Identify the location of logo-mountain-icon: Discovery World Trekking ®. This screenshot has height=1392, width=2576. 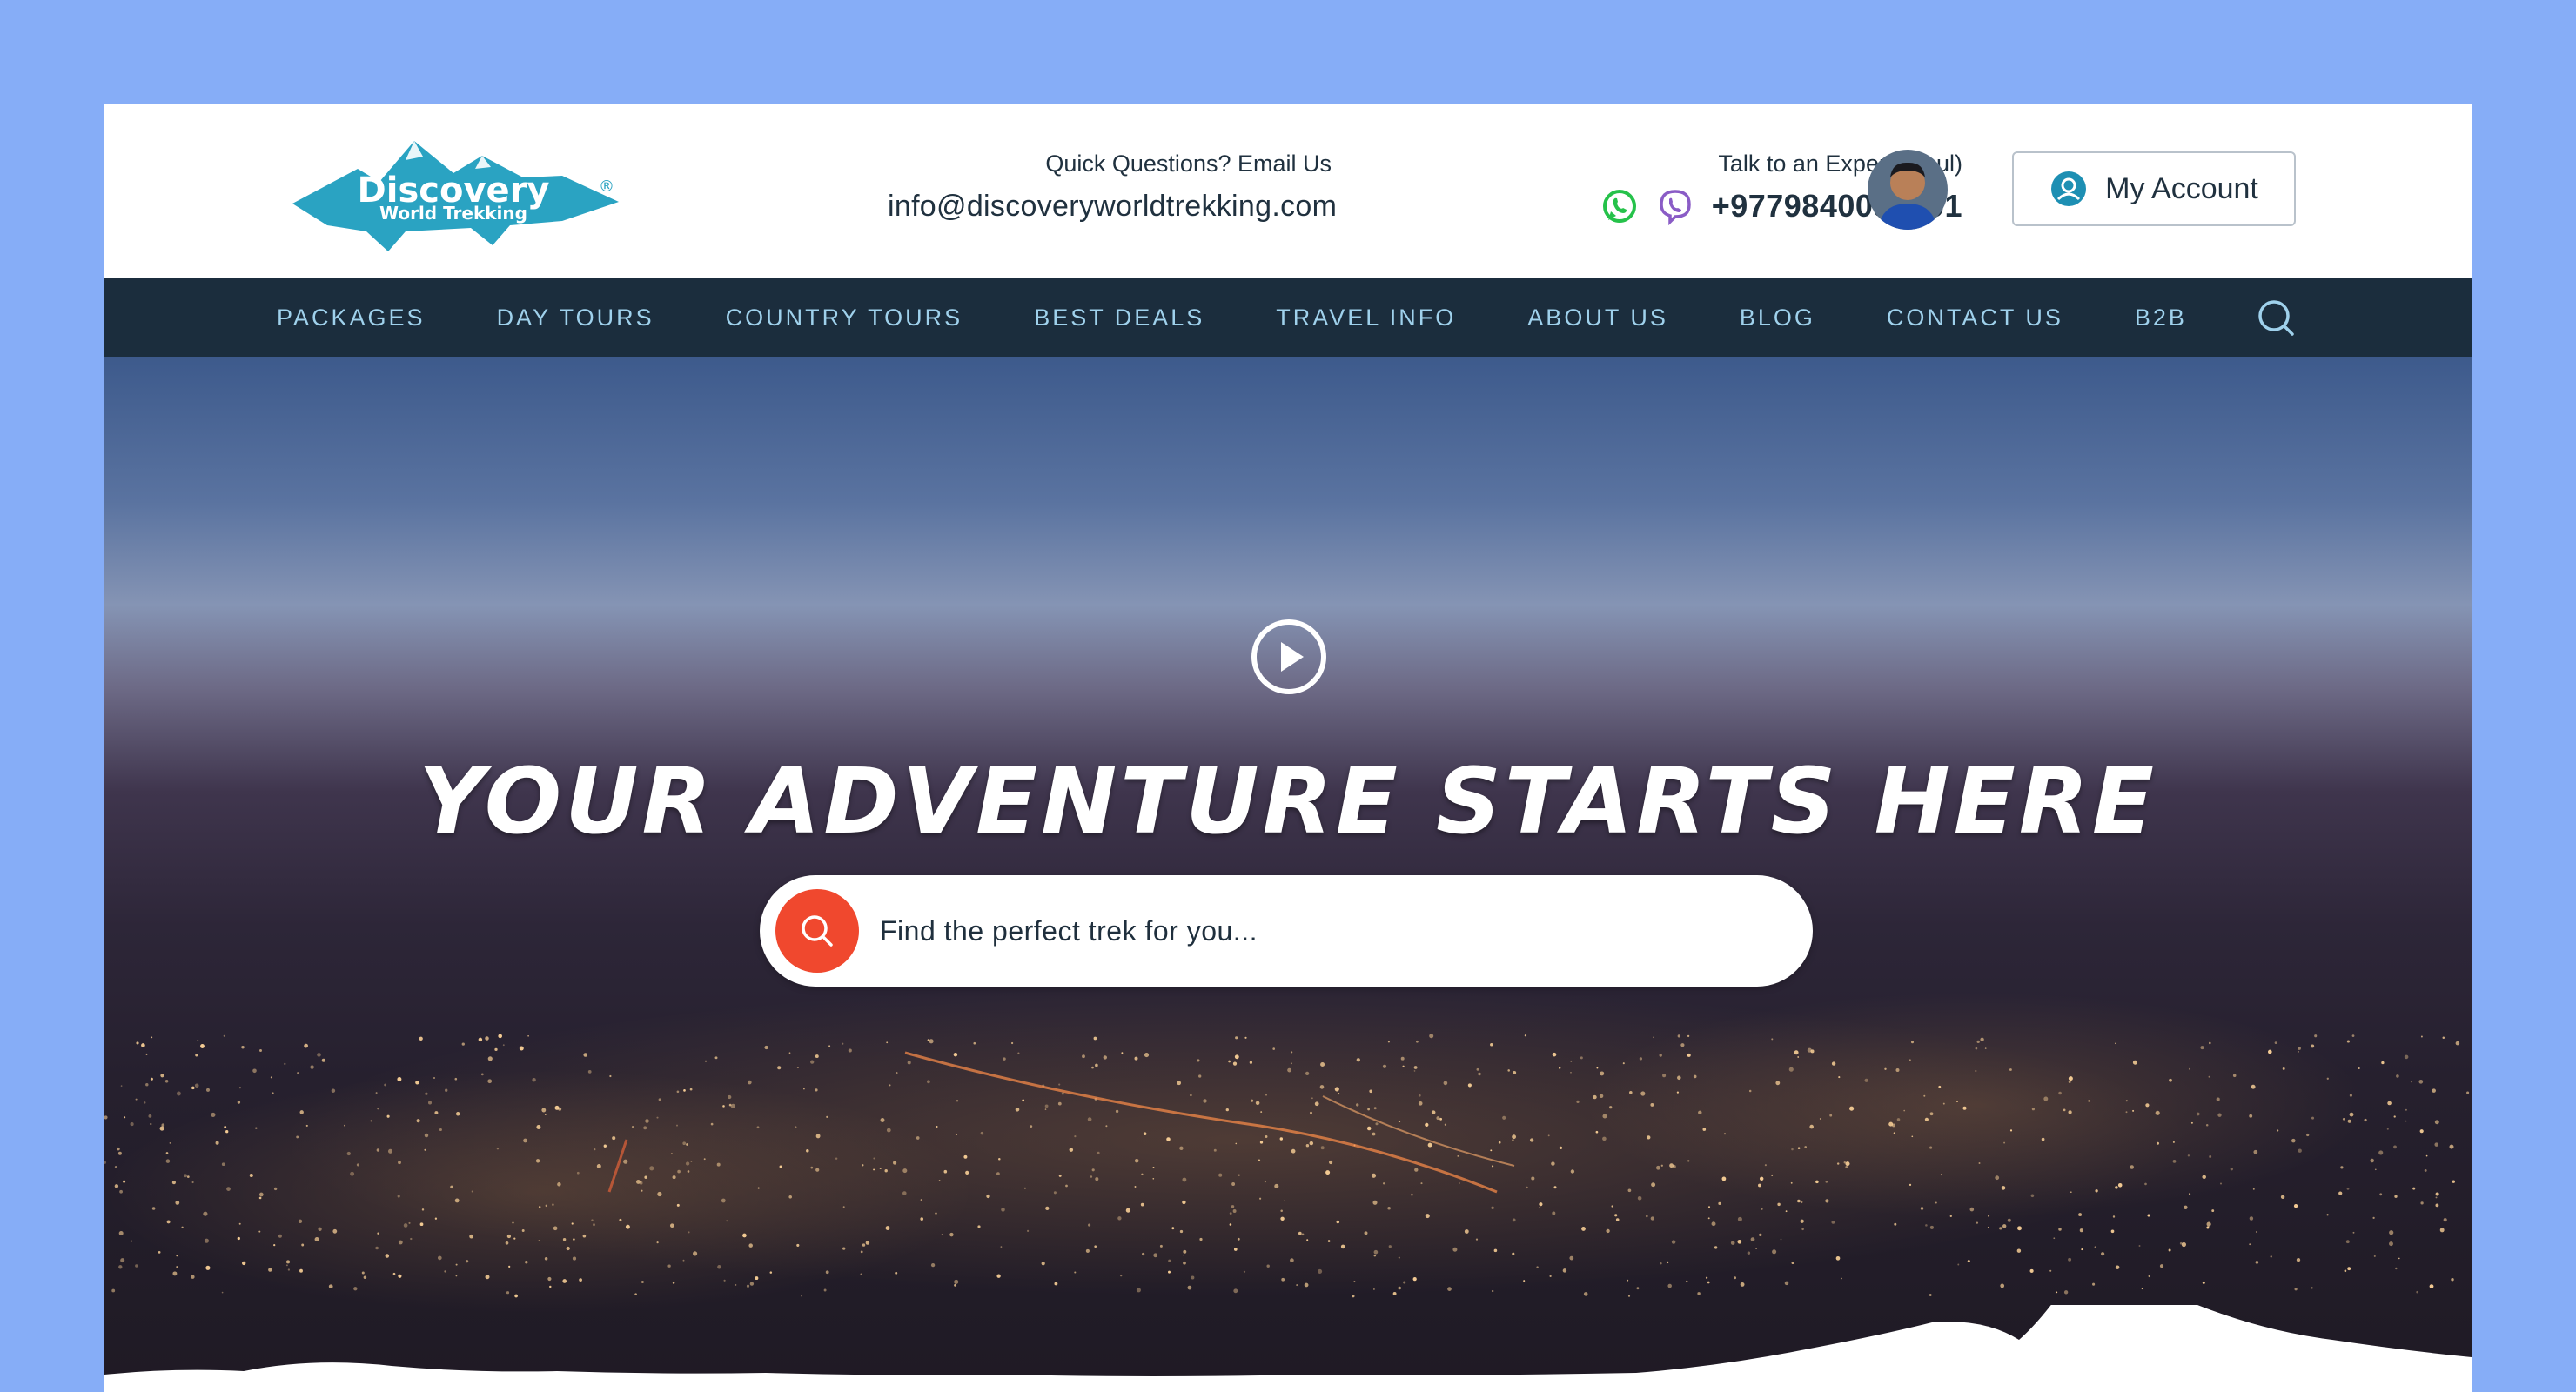
(455, 196).